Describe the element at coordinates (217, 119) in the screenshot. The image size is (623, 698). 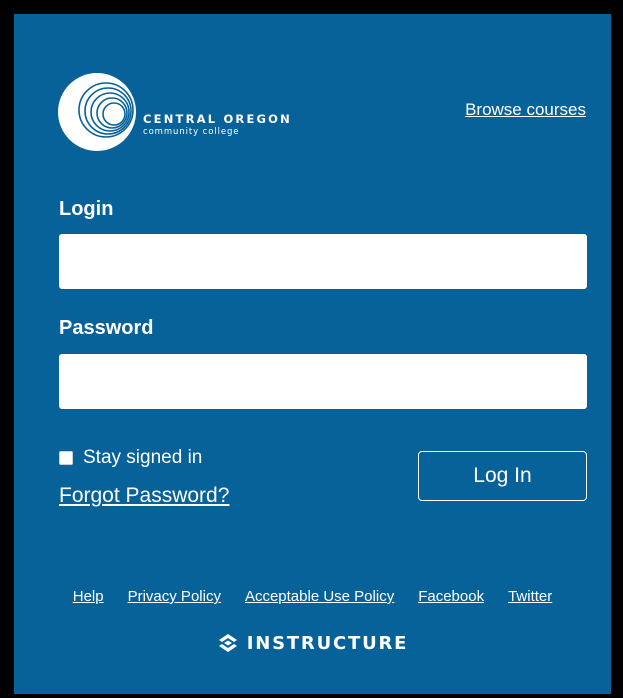
I see `college-name-line1: CENTRAL OREGON` at that location.